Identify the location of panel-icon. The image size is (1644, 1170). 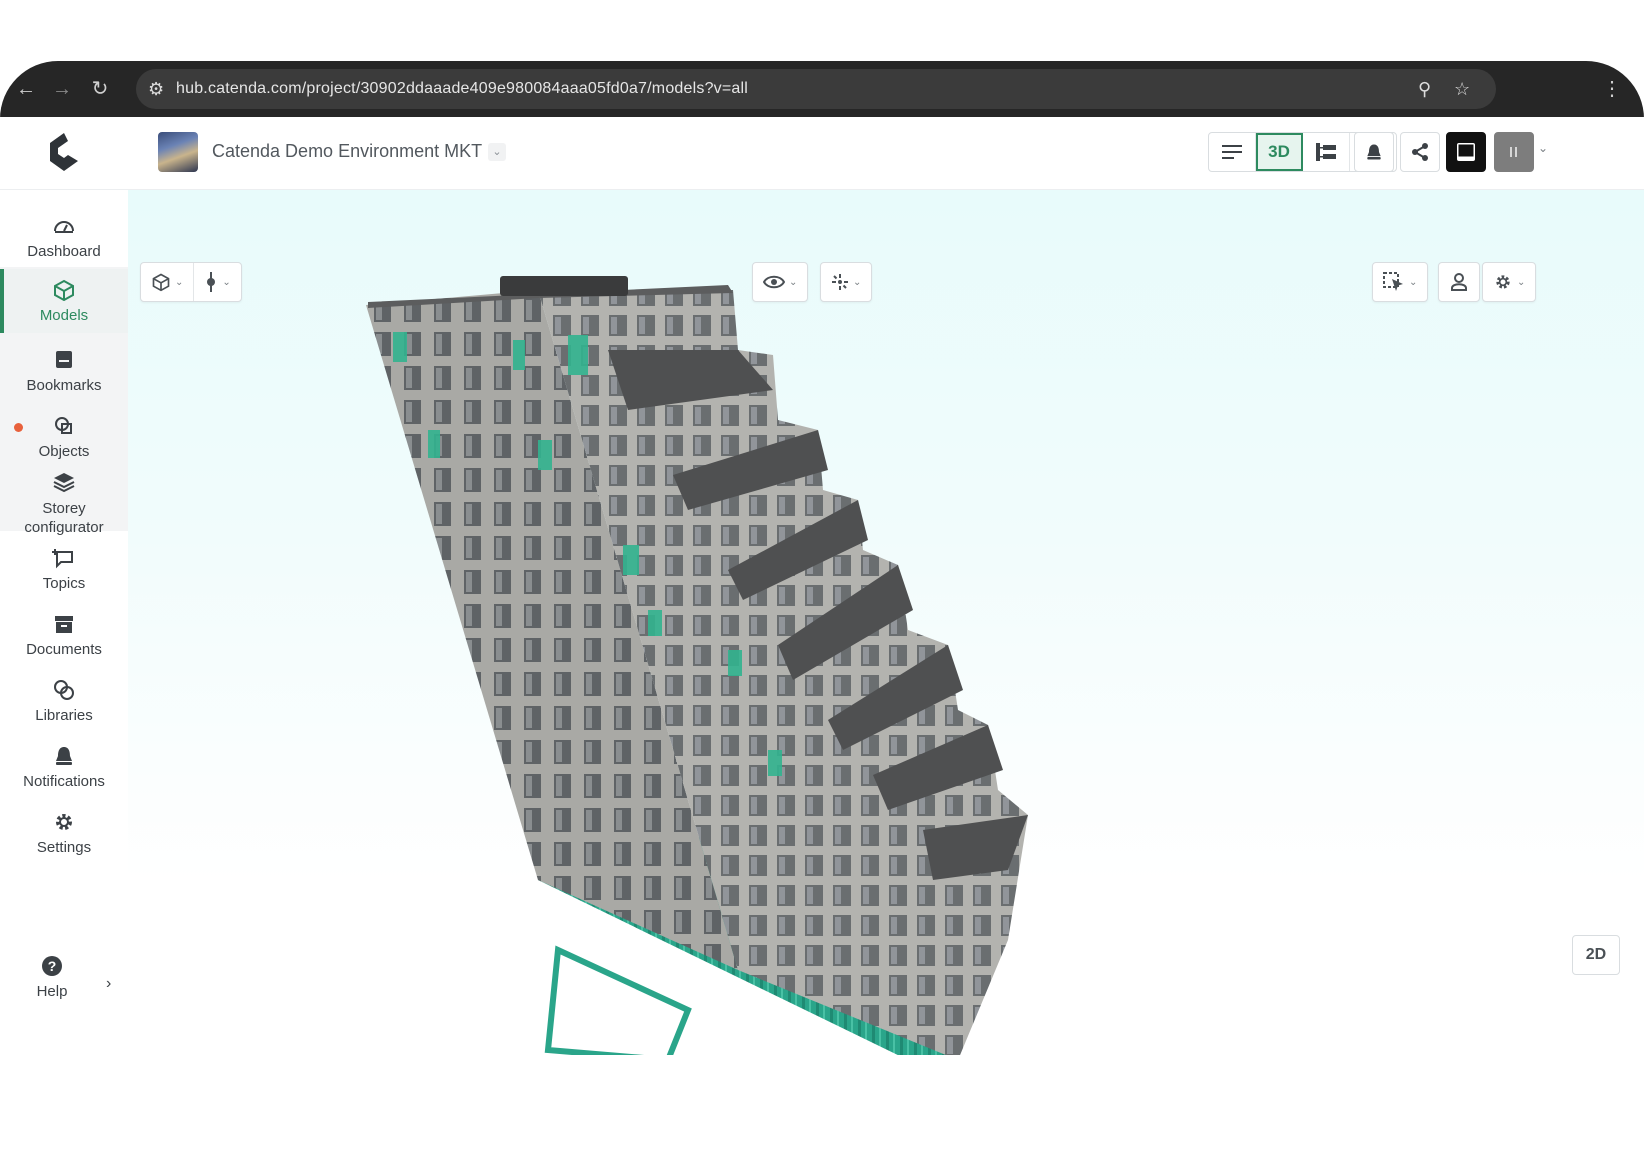
(1466, 152).